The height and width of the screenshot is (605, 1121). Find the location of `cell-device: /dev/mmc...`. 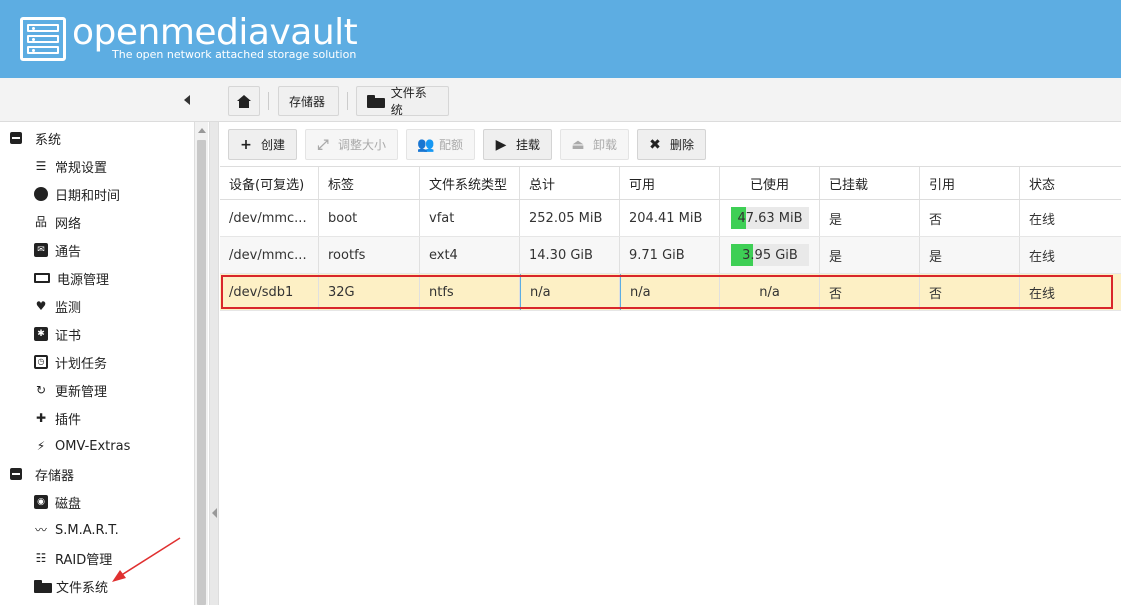

cell-device: /dev/mmc... is located at coordinates (269, 218).